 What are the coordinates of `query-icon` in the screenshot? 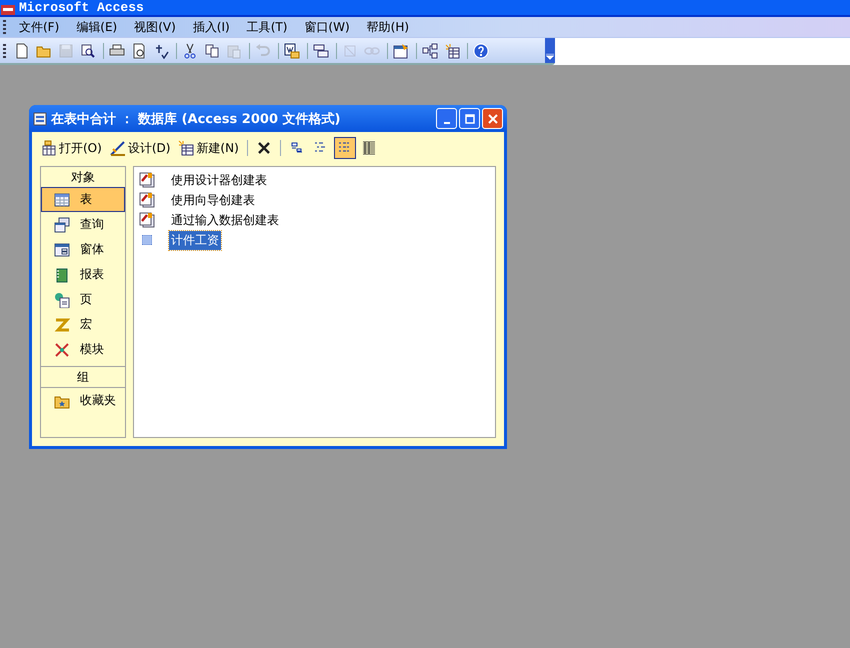 It's located at (62, 224).